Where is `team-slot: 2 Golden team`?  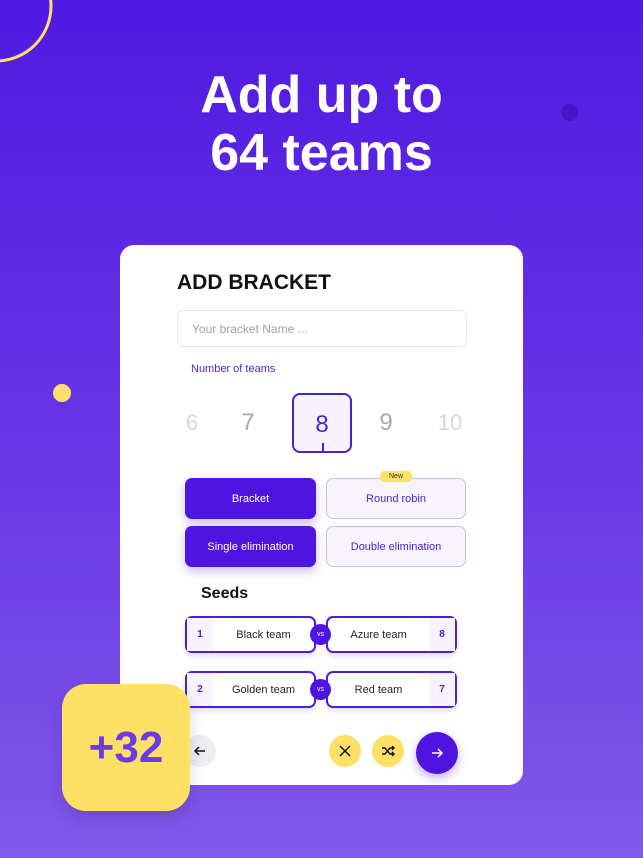 team-slot: 2 Golden team is located at coordinates (250, 689).